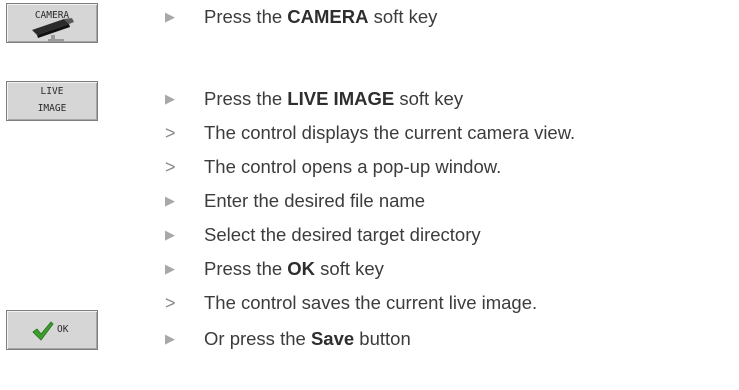 This screenshot has width=739, height=390. What do you see at coordinates (315, 200) in the screenshot?
I see `step-text: Enter the desired file name` at bounding box center [315, 200].